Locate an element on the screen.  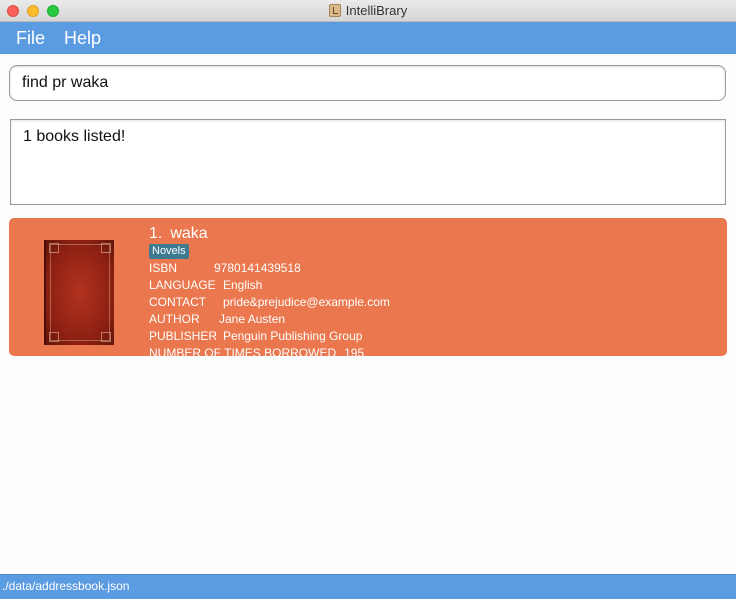
contact-value: pride&prejudice@example.com is located at coordinates (306, 302).